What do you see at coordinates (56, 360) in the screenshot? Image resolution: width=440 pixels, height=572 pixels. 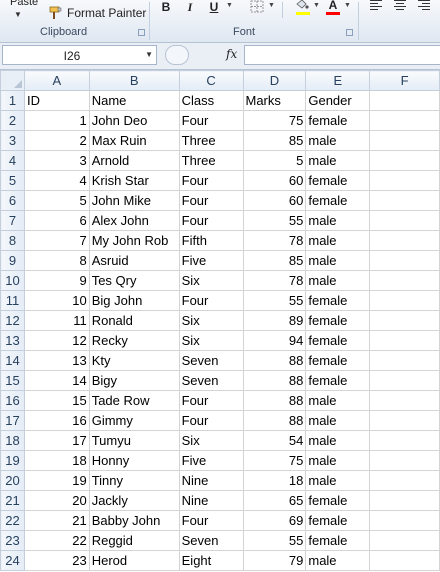 I see `cell-a: 13` at bounding box center [56, 360].